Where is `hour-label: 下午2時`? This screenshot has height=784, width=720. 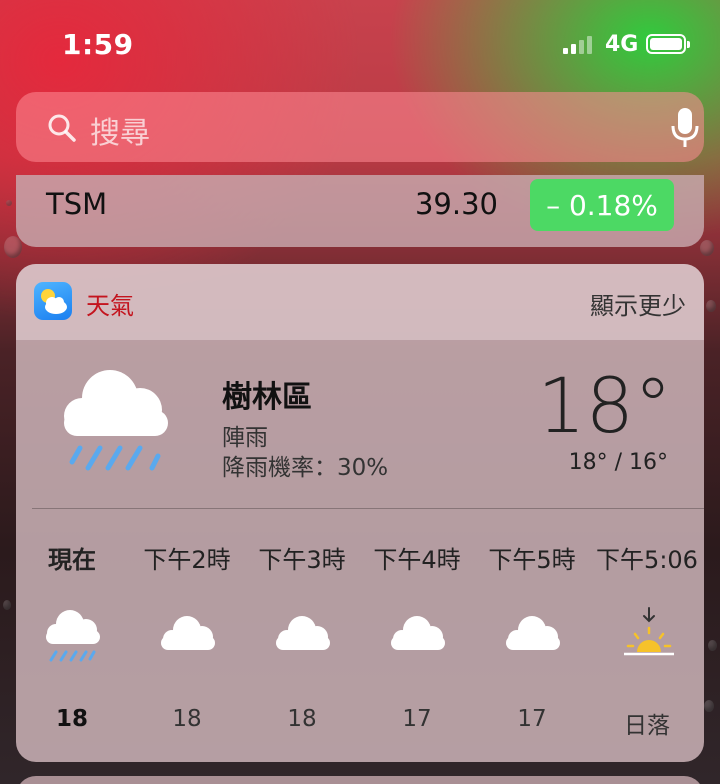
hour-label: 下午2時 is located at coordinates (187, 560).